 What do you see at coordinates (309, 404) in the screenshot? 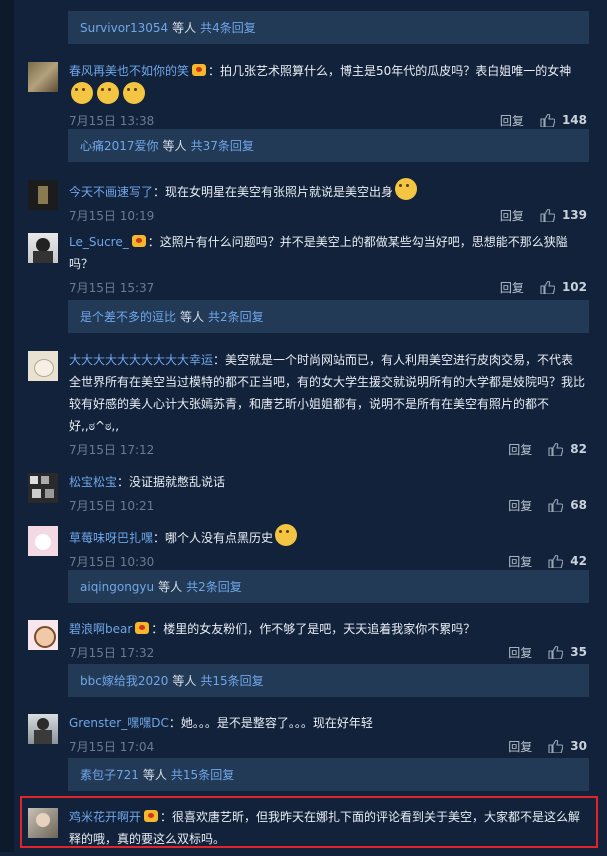
I see `comment-text-cont: 较有好感的美人心计大张嫣苏青，和唐艺昕小姐姐都有，说明不是所有在美空有照片的都不` at bounding box center [309, 404].